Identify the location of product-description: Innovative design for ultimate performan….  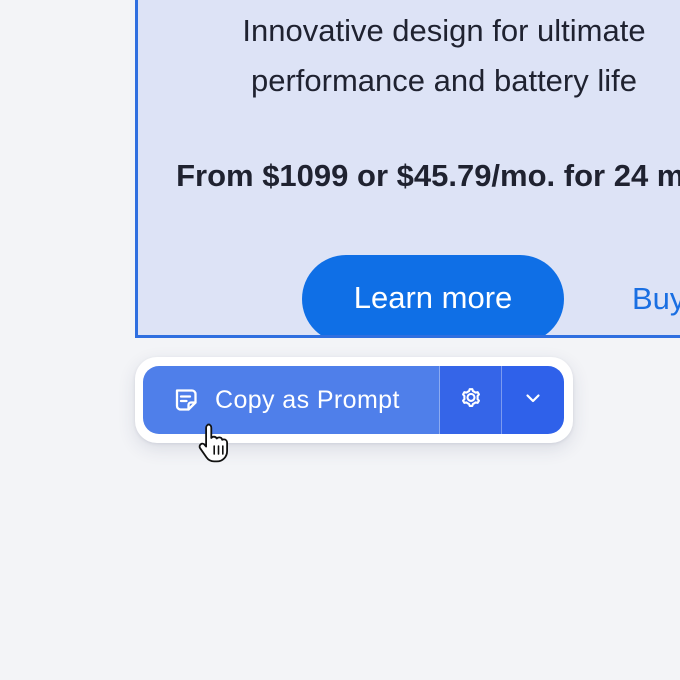
(444, 55).